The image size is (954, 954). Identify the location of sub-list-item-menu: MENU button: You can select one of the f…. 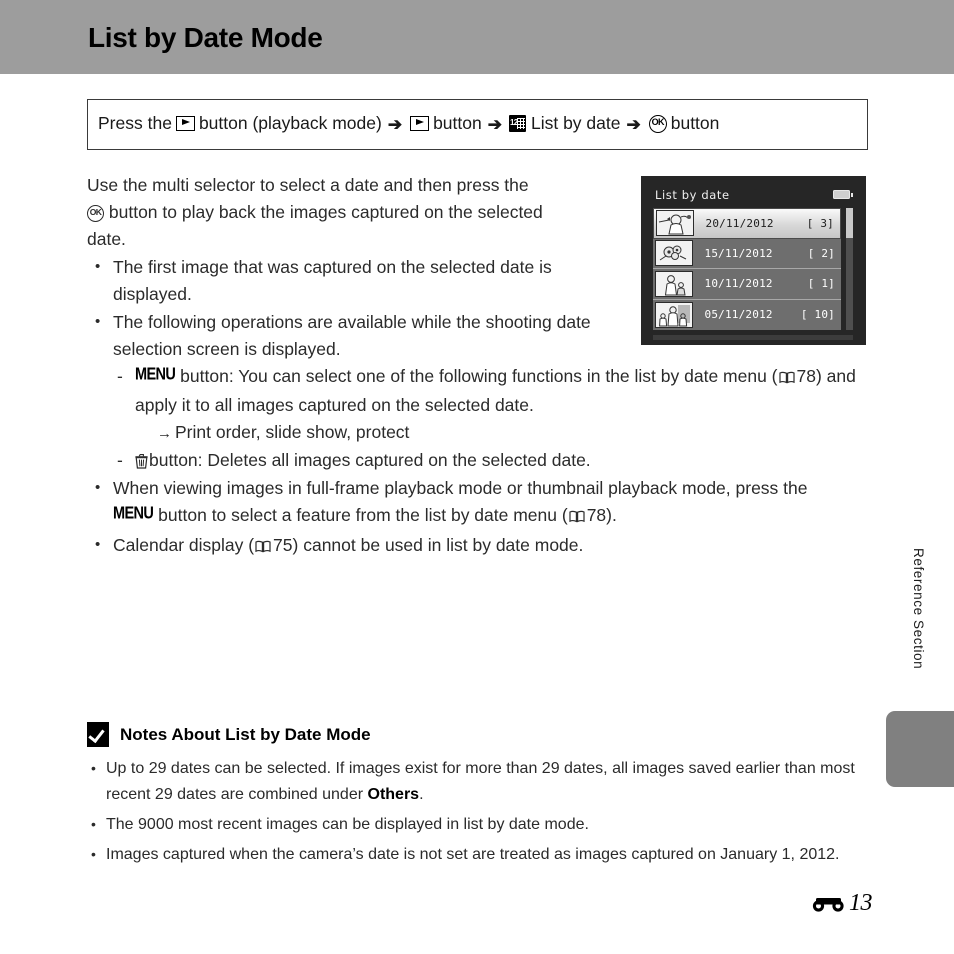
(504, 405).